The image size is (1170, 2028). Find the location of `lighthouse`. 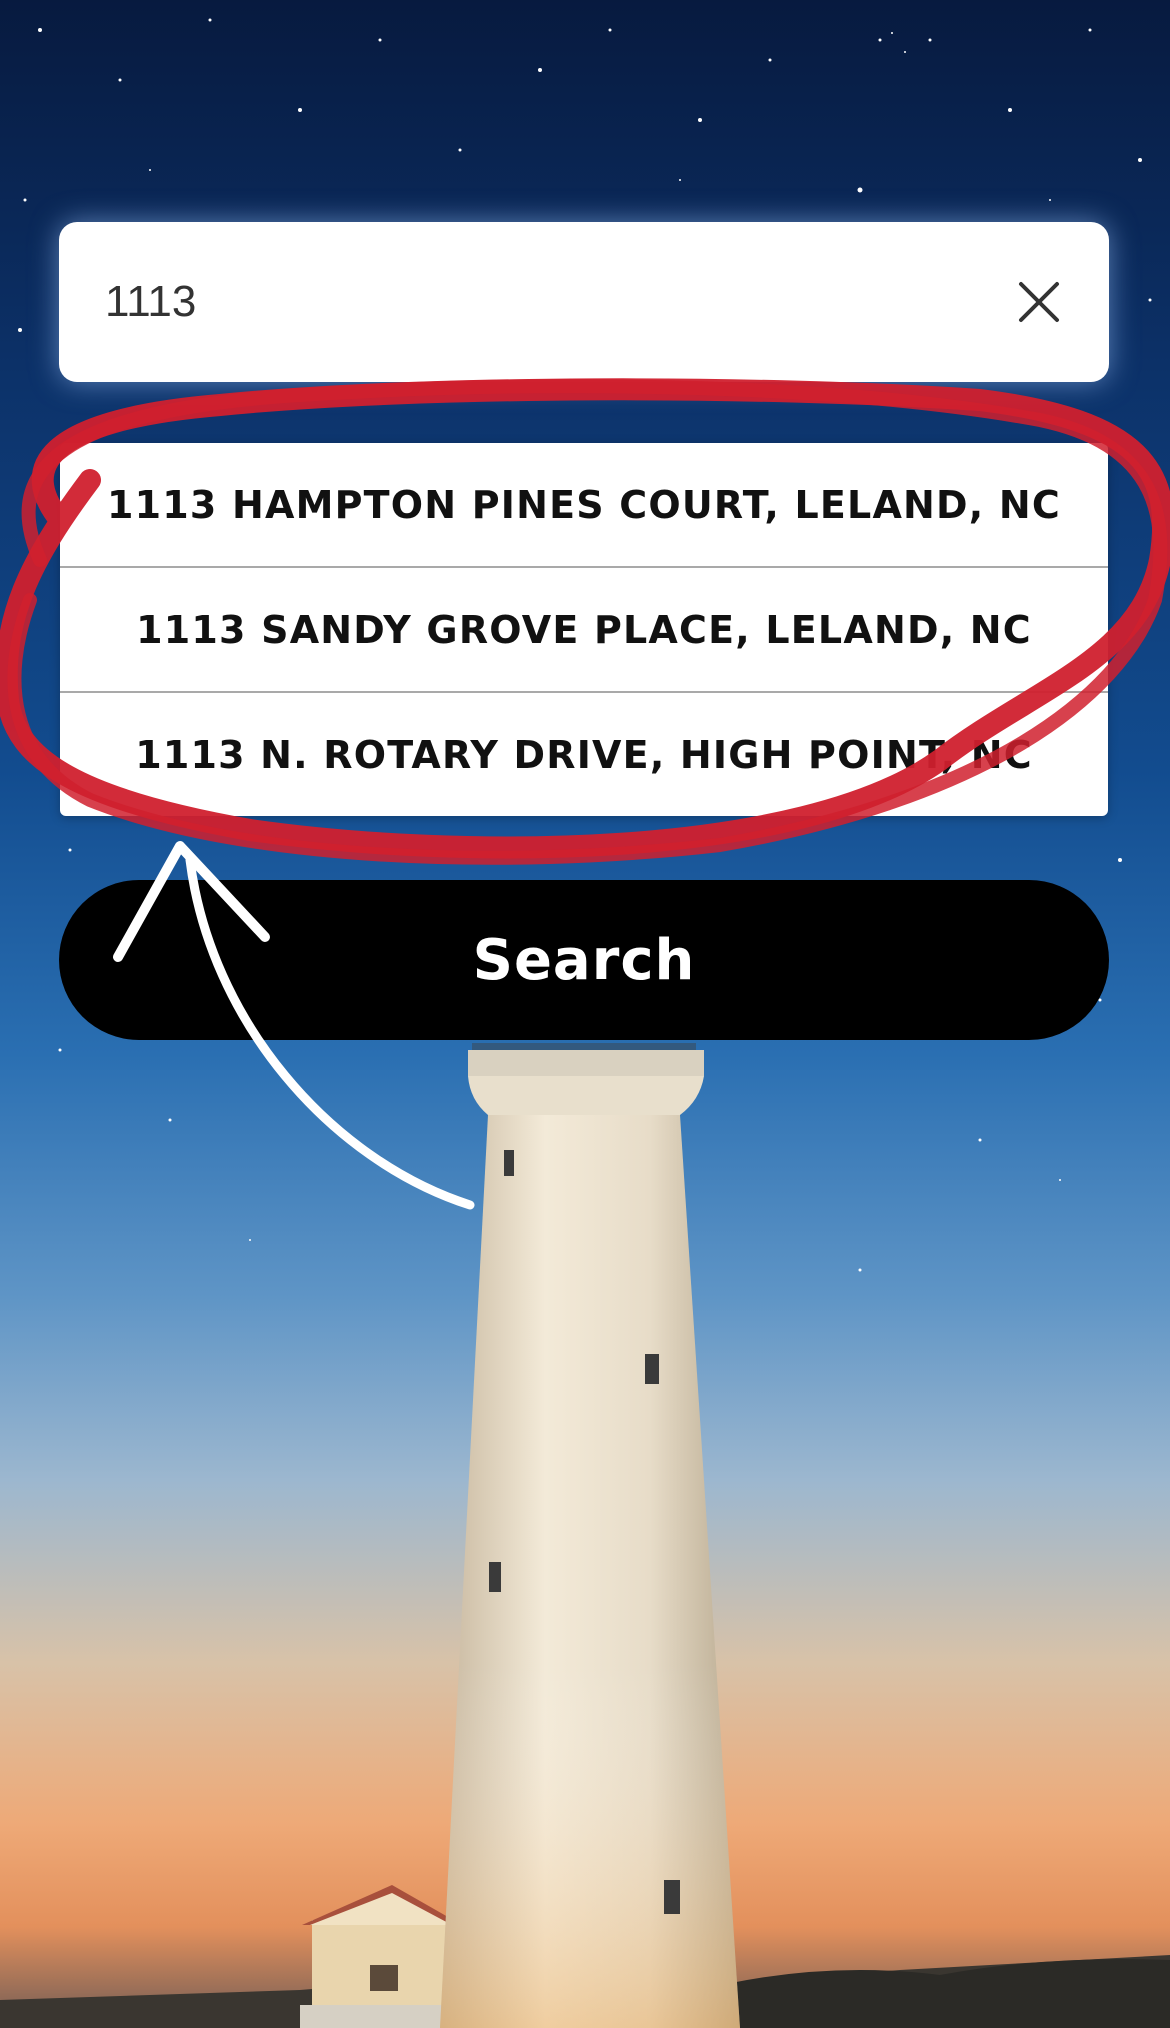

lighthouse is located at coordinates (590, 1535).